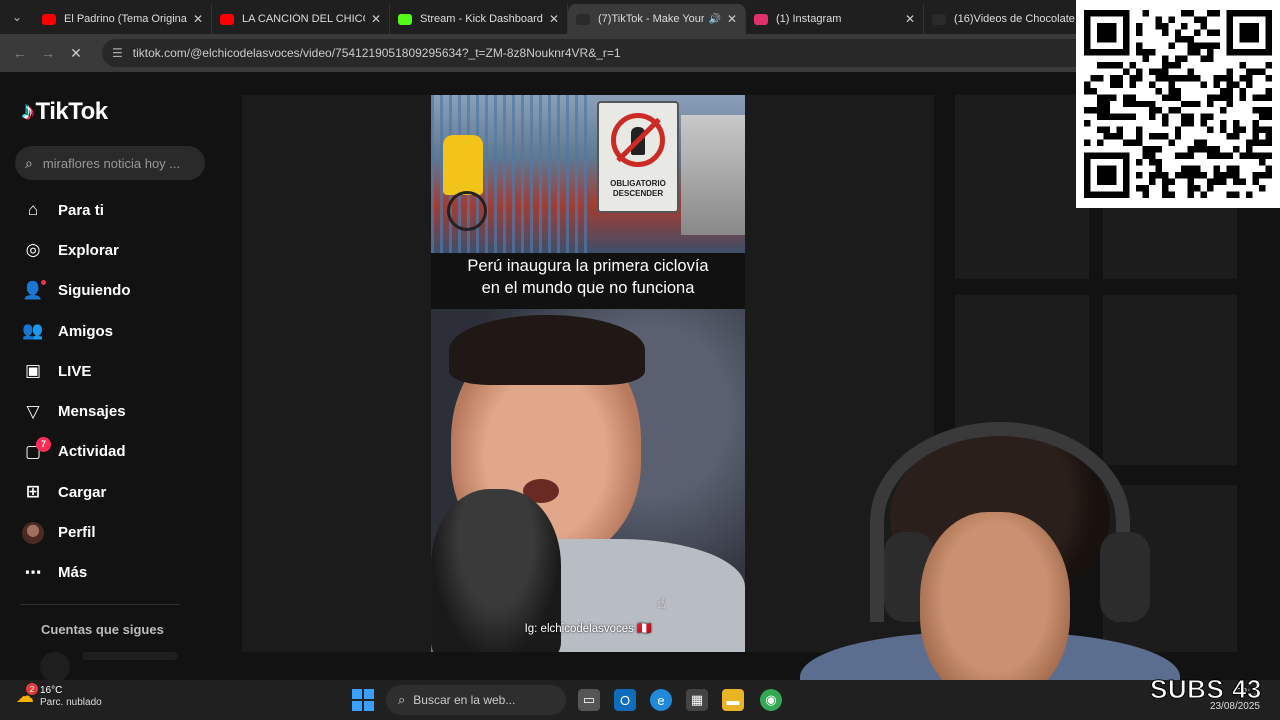  Describe the element at coordinates (120, 371) in the screenshot. I see `sidebar-item-live: ▣ LIVE` at that location.